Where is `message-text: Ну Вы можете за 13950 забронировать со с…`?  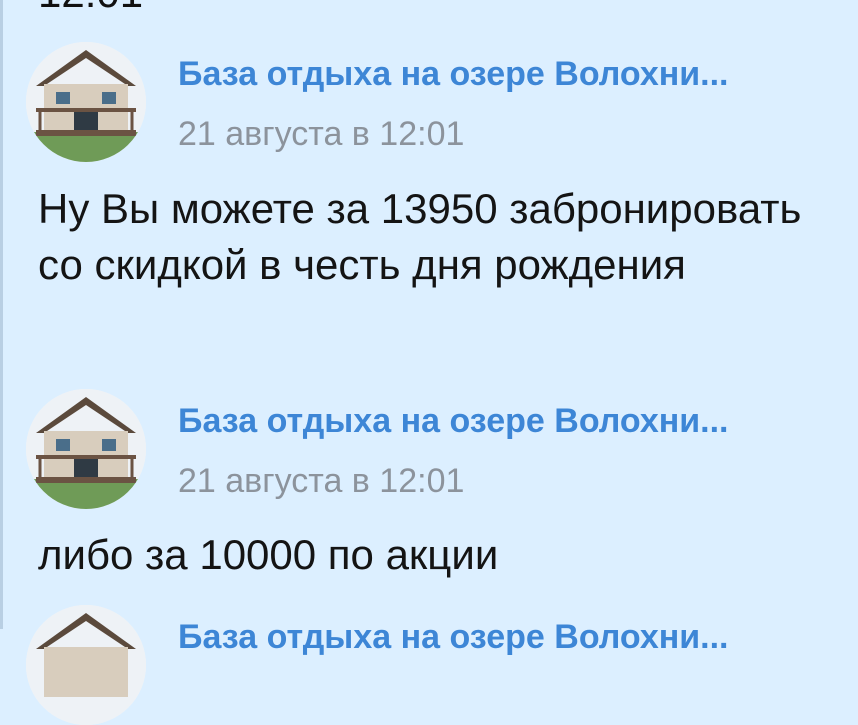
message-text: Ну Вы можете за 13950 забронировать со с… is located at coordinates (420, 236).